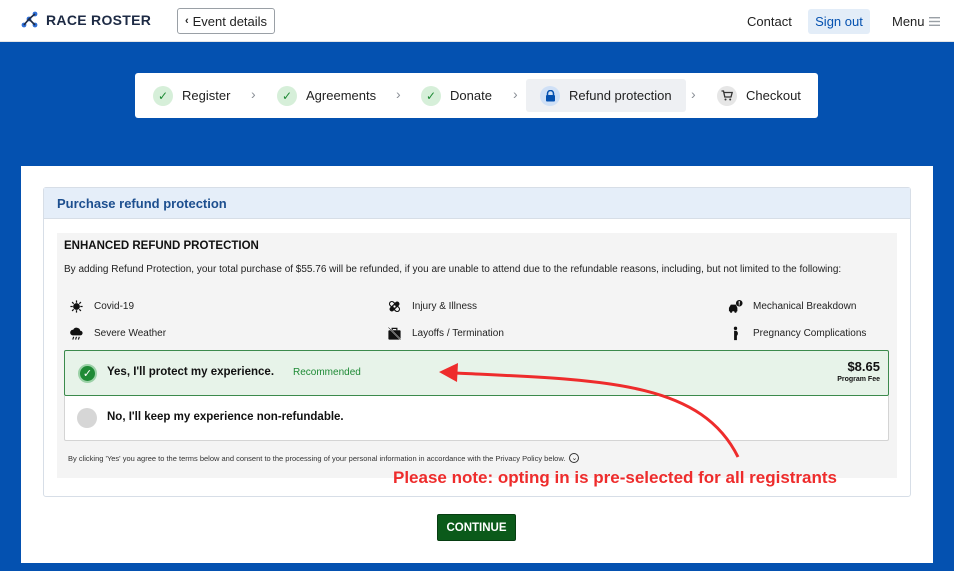  Describe the element at coordinates (908, 21) in the screenshot. I see `menu-label: Menu` at that location.